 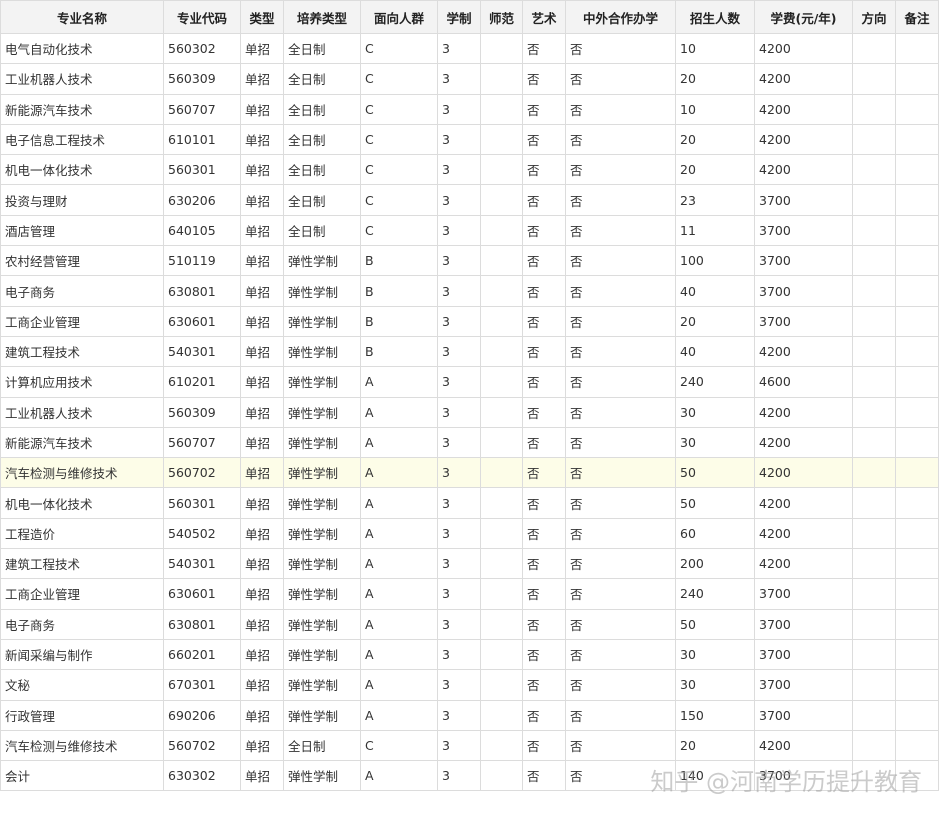 I want to click on table-row: 建筑工程技术 540301 单招 弹性学制 B 3 否否 40 4200, so click(x=469, y=351).